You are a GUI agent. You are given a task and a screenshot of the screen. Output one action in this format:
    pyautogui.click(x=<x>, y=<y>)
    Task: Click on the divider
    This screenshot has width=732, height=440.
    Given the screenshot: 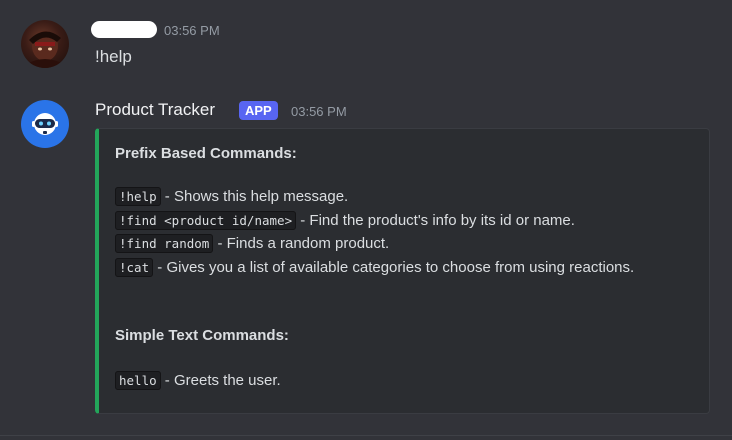 What is the action you would take?
    pyautogui.click(x=366, y=435)
    